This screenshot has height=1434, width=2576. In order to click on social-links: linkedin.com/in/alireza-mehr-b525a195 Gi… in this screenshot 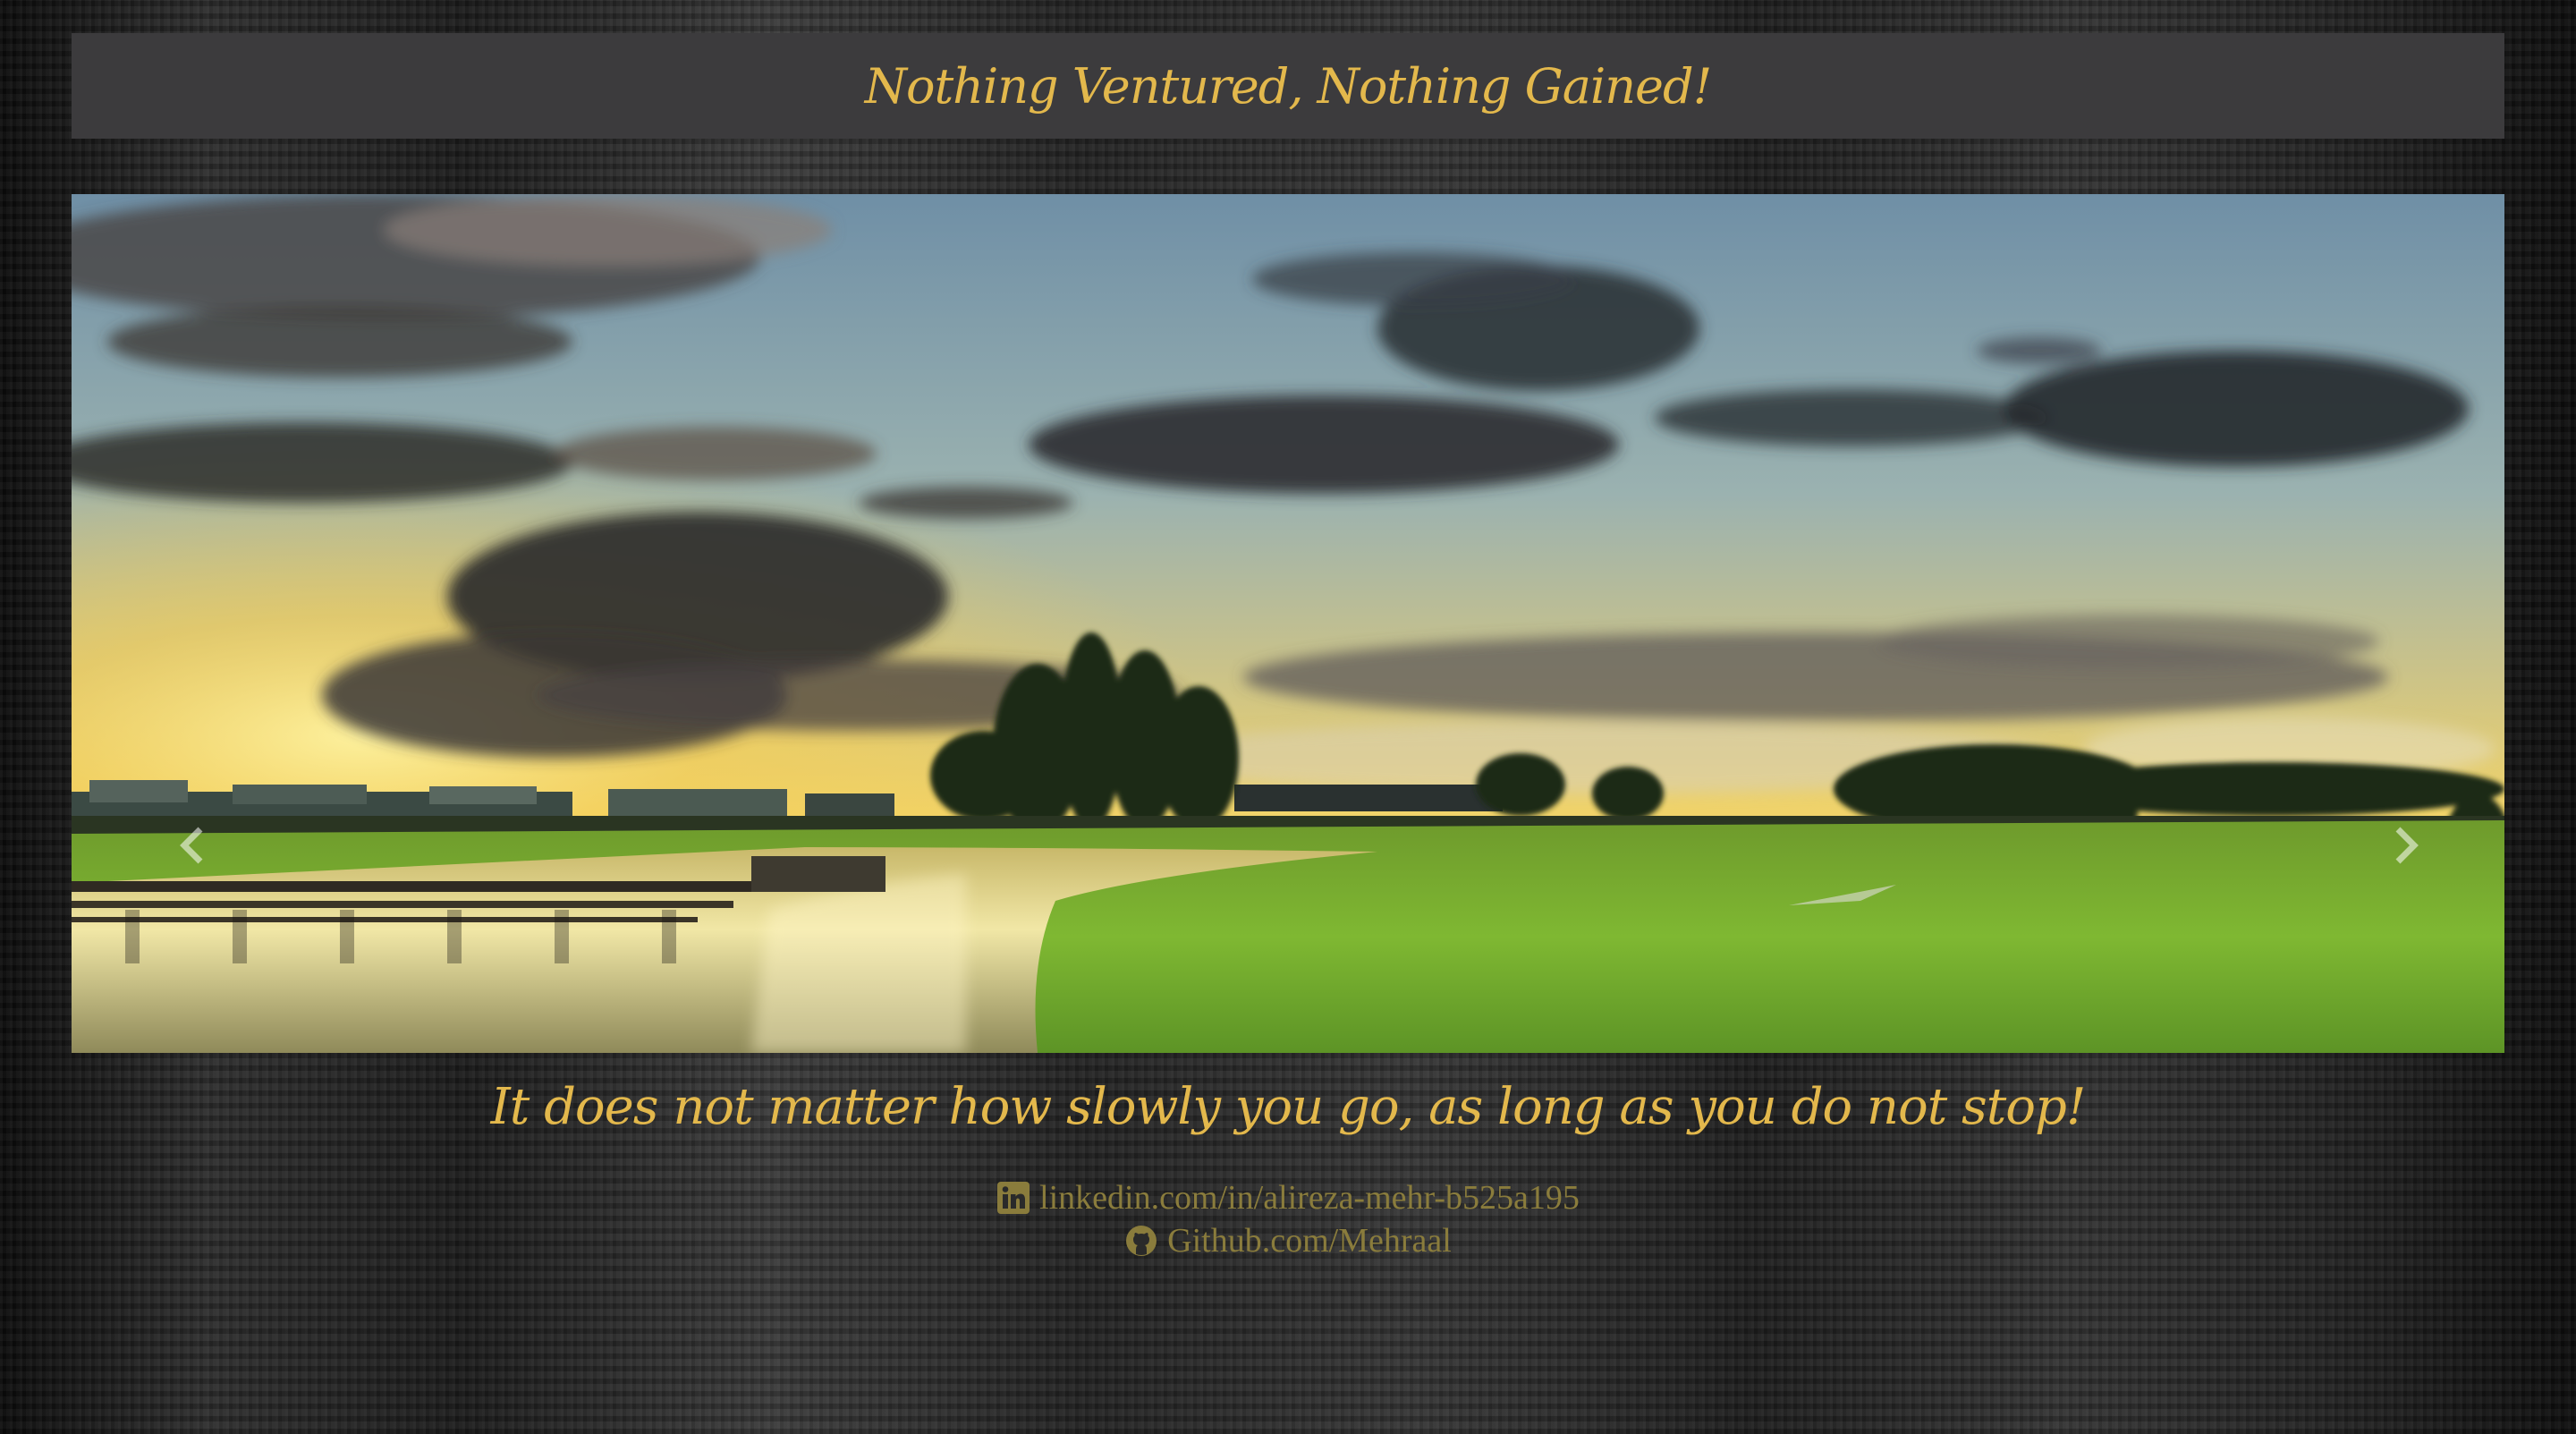, I will do `click(1288, 1219)`.